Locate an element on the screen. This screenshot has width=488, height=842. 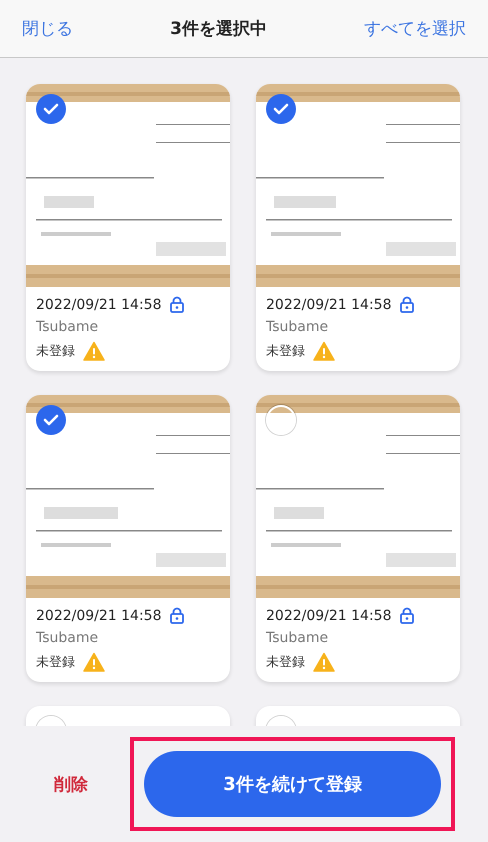
delete-button: 削除 is located at coordinates (71, 784).